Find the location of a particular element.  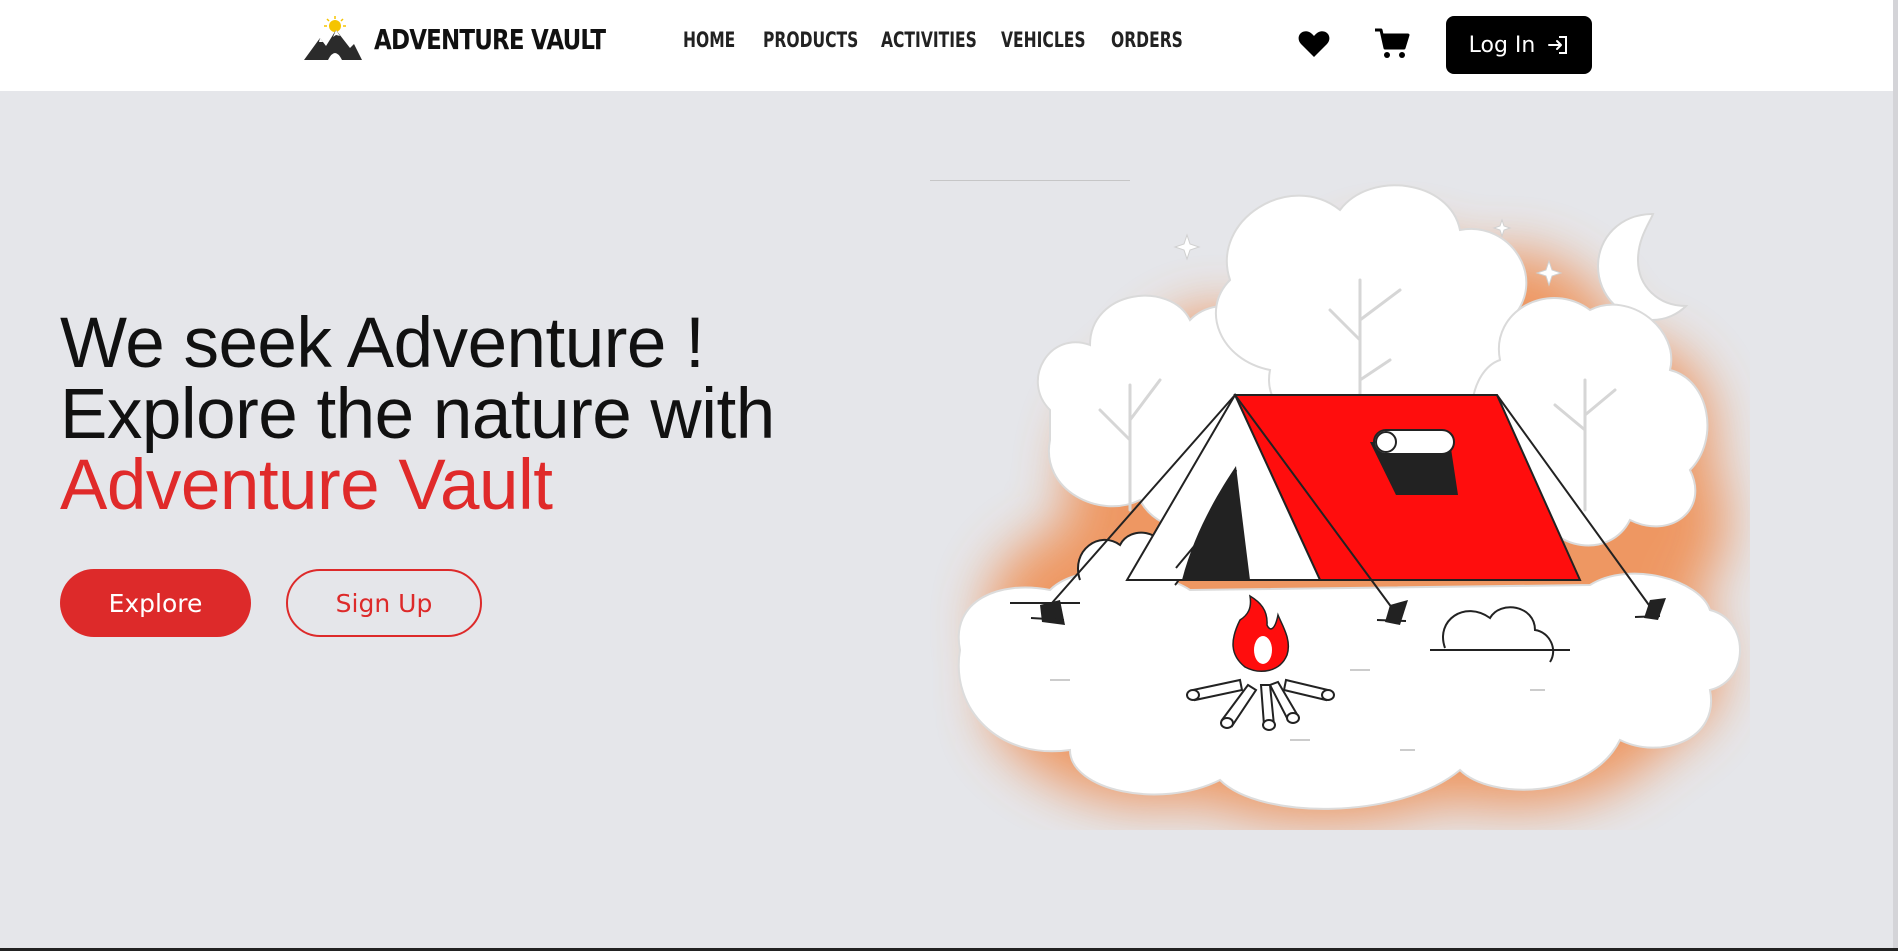

scrollbar-edge is located at coordinates (1895, 475).